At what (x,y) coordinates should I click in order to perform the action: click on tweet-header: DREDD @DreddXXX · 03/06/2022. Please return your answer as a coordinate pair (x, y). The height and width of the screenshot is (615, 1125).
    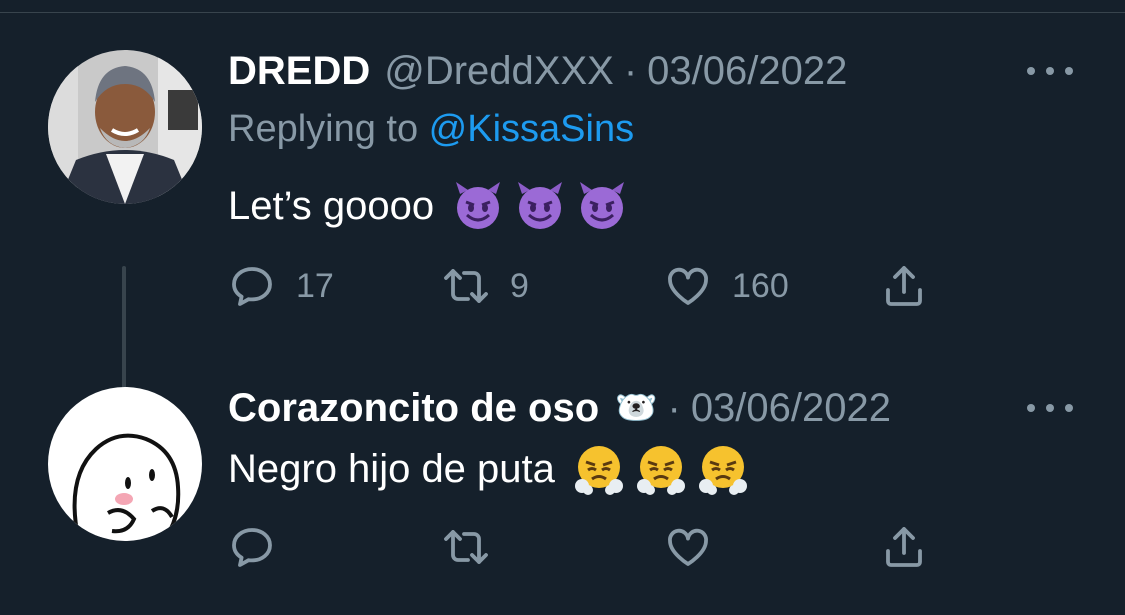
    Looking at the image, I should click on (537, 71).